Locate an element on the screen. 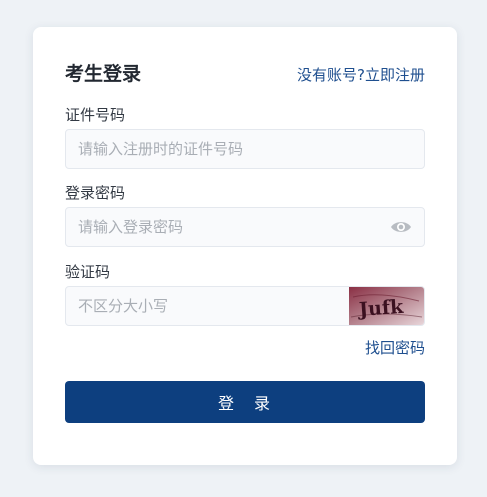 Image resolution: width=487 pixels, height=497 pixels. captcha-label: 验证码 is located at coordinates (88, 272).